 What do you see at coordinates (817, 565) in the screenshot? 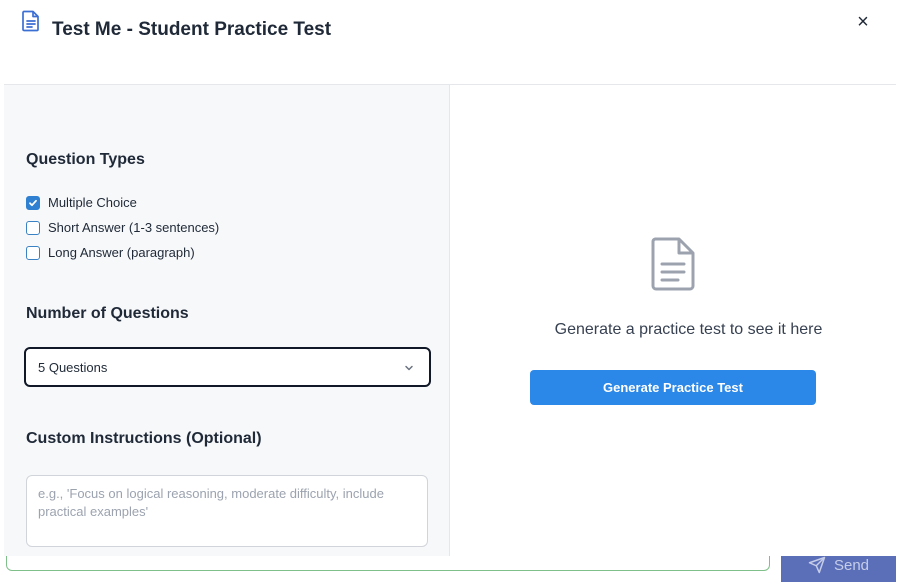
I see `send-icon` at bounding box center [817, 565].